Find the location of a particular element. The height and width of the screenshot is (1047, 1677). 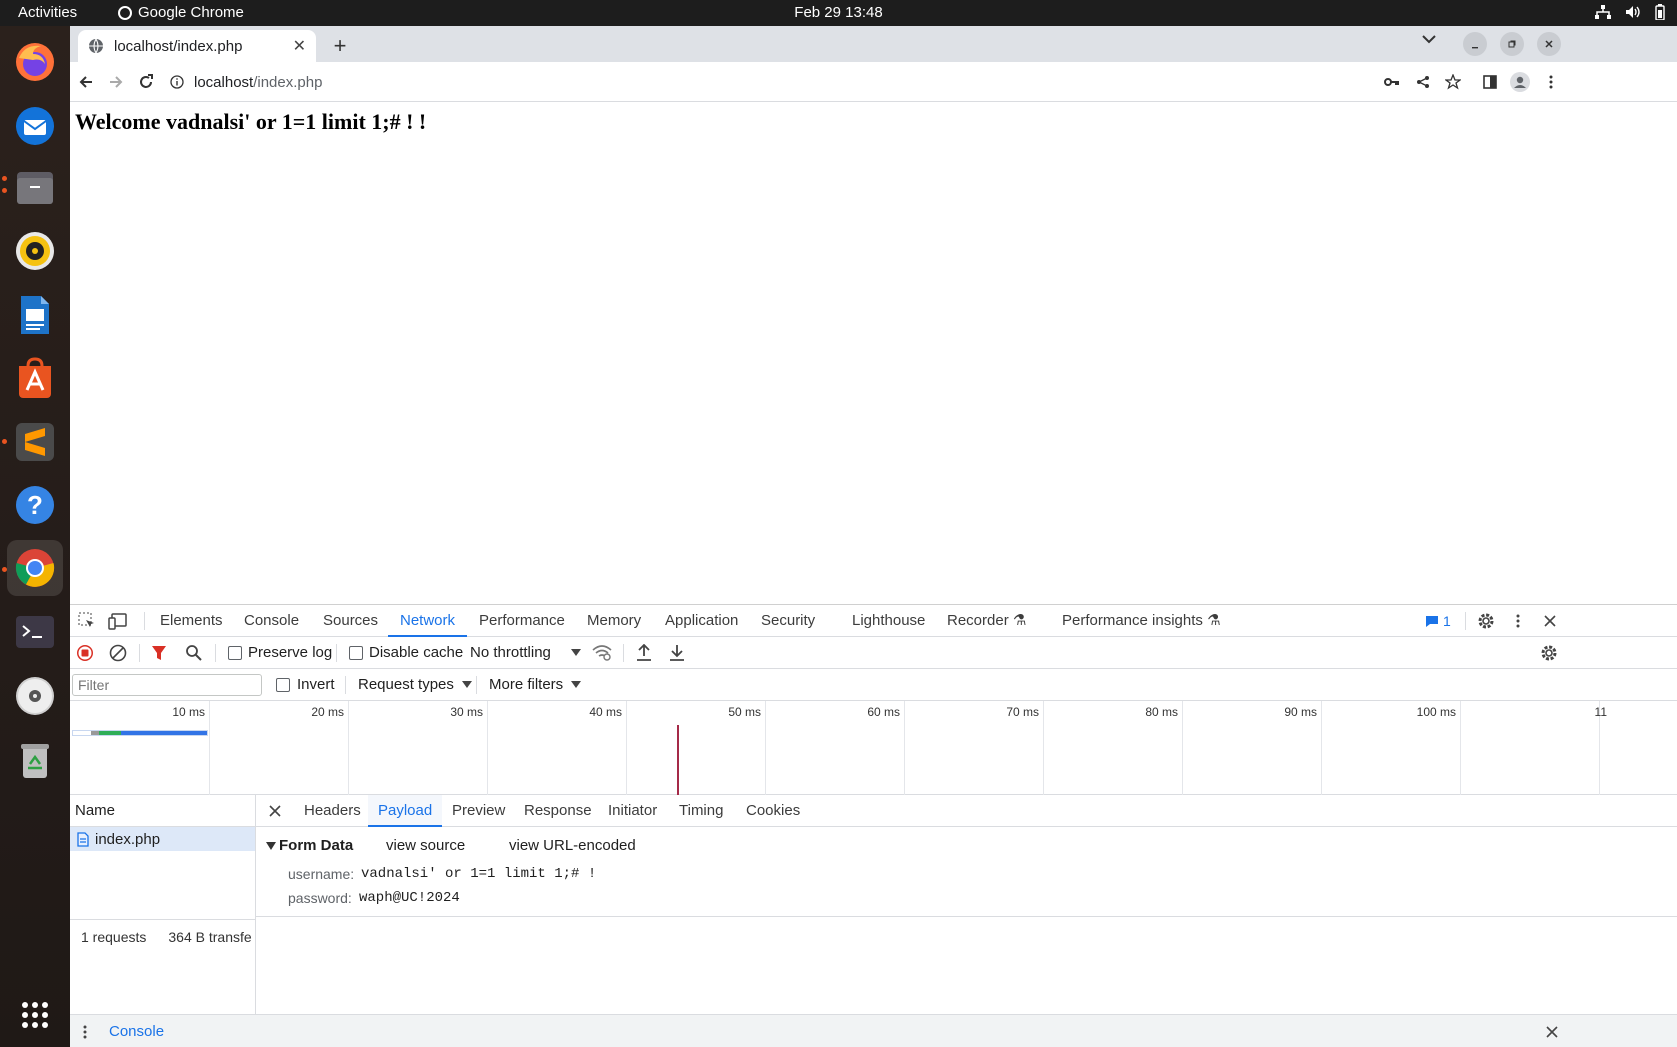

search-icon is located at coordinates (194, 653).